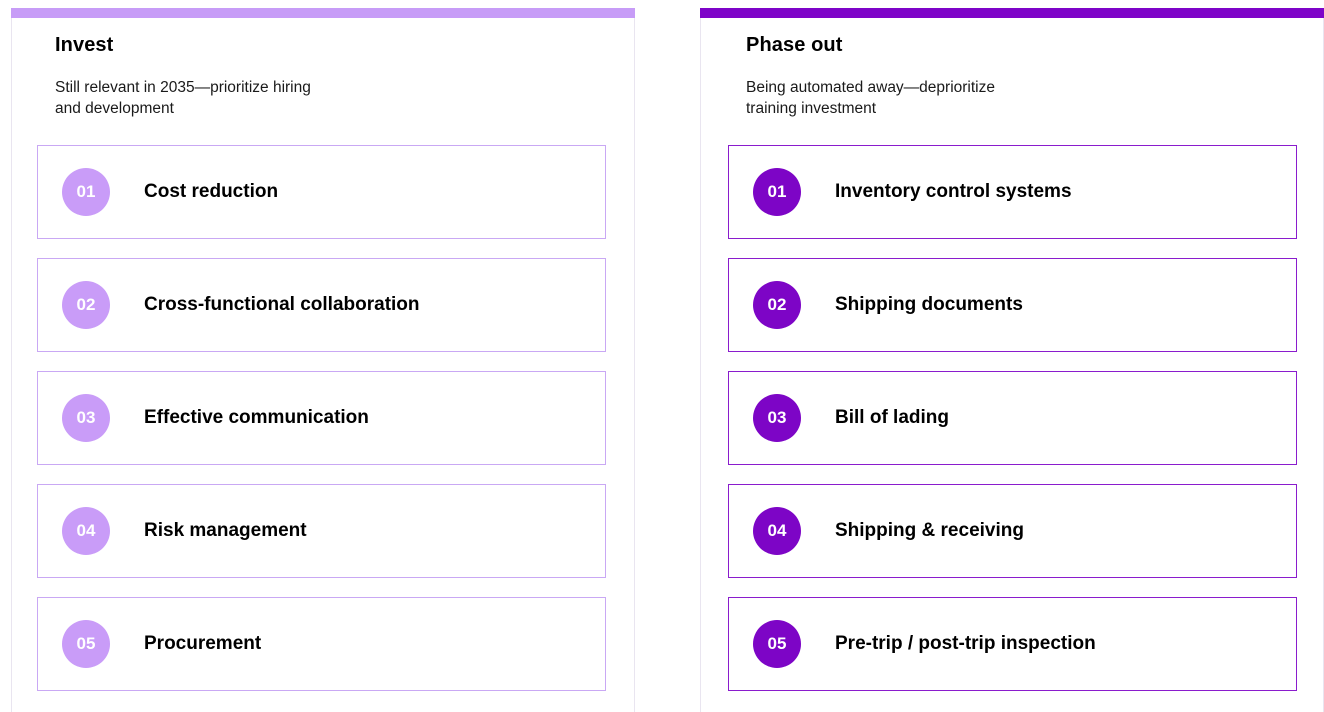  I want to click on phase-out-item-number-badge: 01, so click(777, 192).